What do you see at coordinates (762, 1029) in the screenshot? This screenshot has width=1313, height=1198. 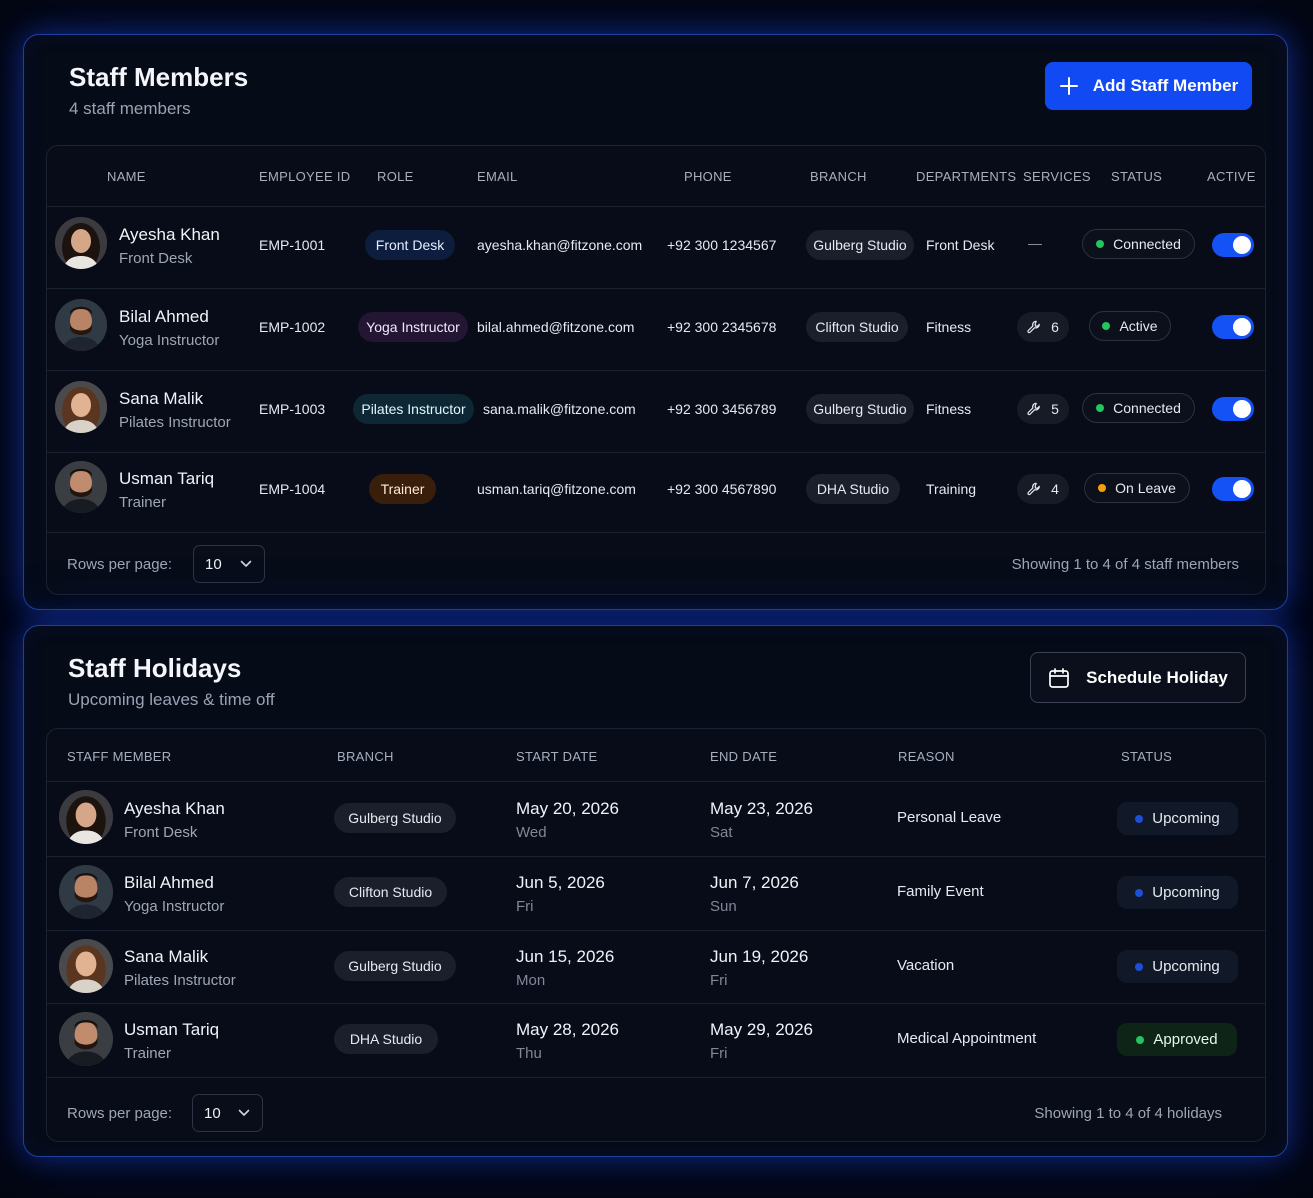 I see `end-date: May 29, 2026` at bounding box center [762, 1029].